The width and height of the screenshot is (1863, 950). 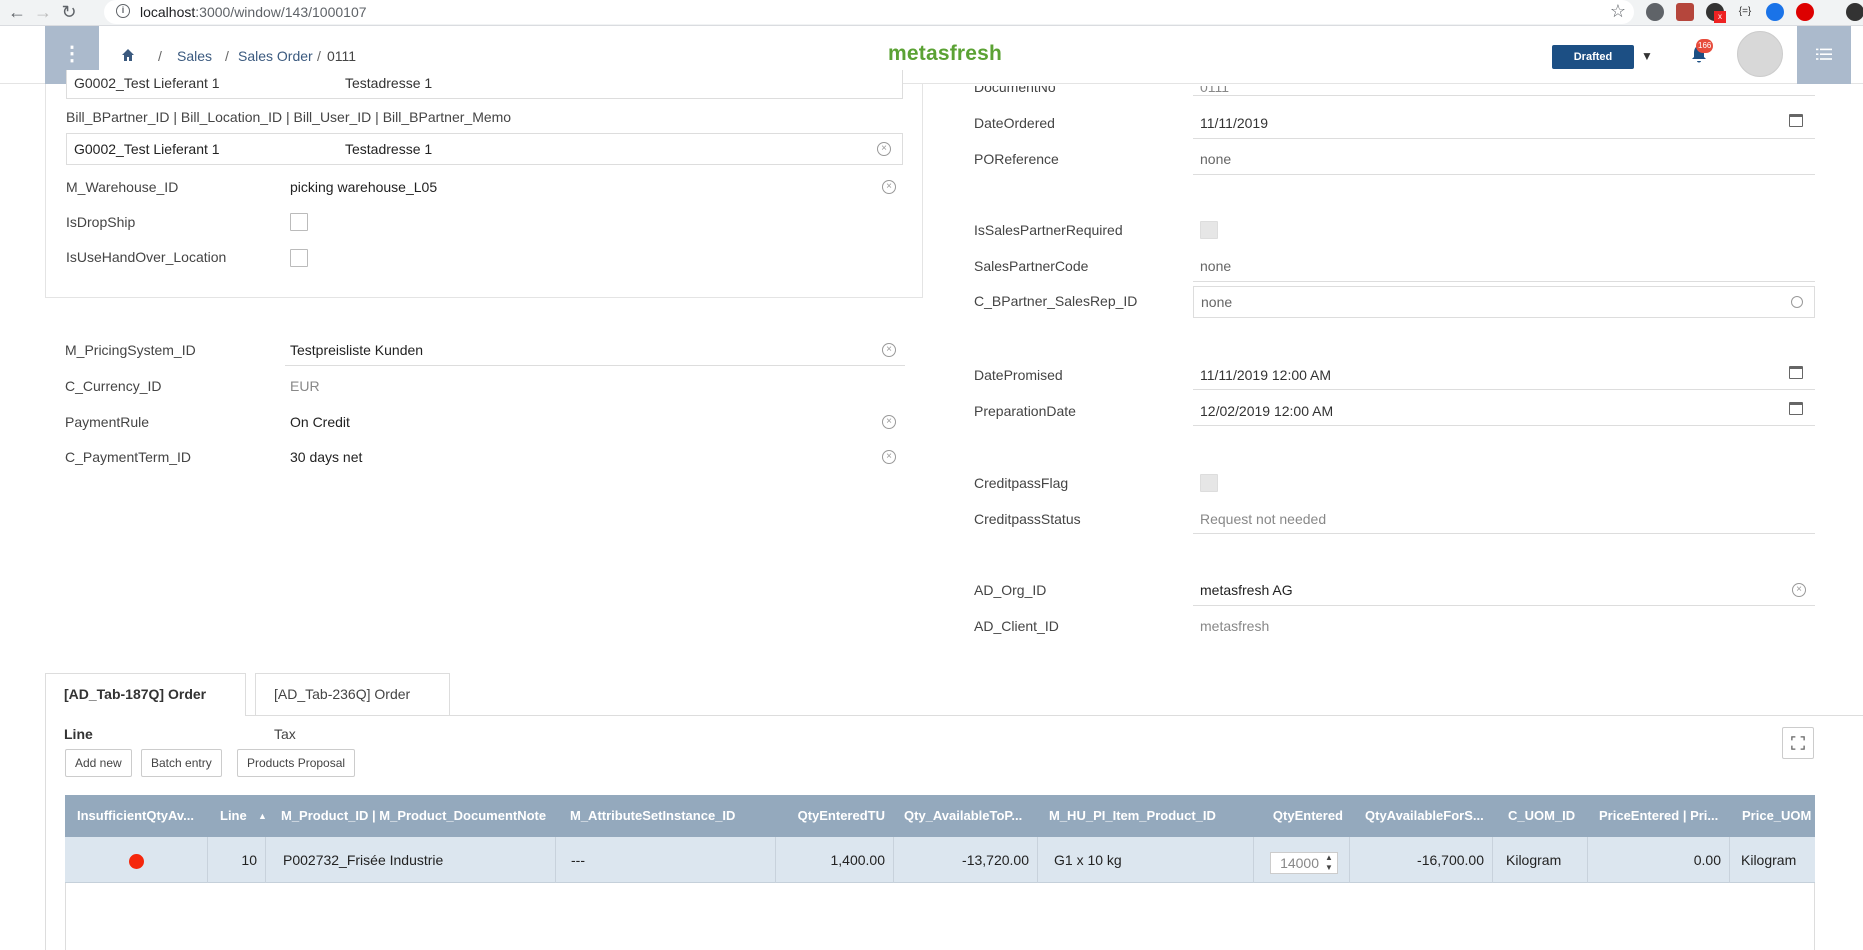 I want to click on column-header: M_AttributeSetInstance_ID, so click(x=670, y=816).